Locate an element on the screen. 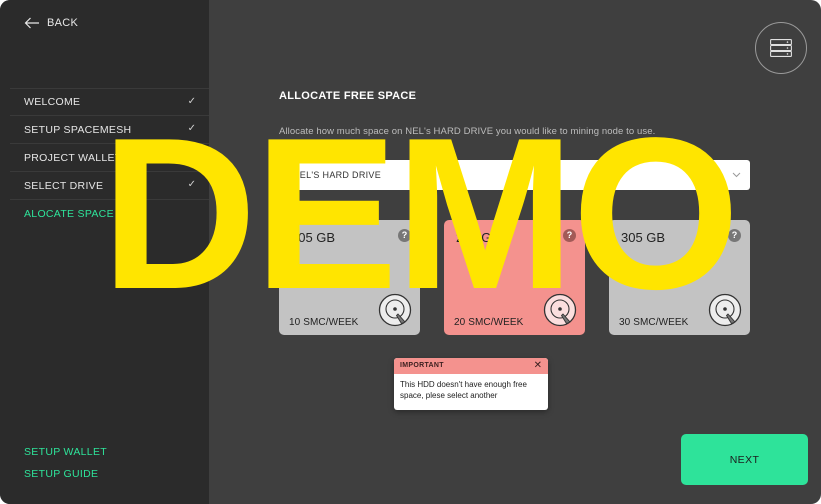 Image resolution: width=821 pixels, height=504 pixels. page-title: ALLOCATE FREE SPACE is located at coordinates (348, 96).